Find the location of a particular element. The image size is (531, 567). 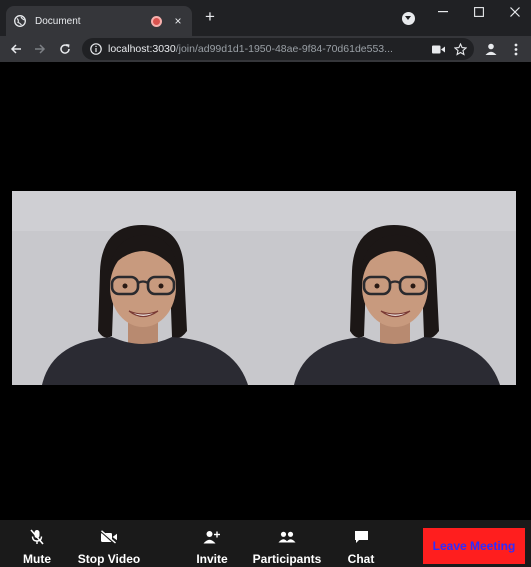

record-icon is located at coordinates (156, 21).